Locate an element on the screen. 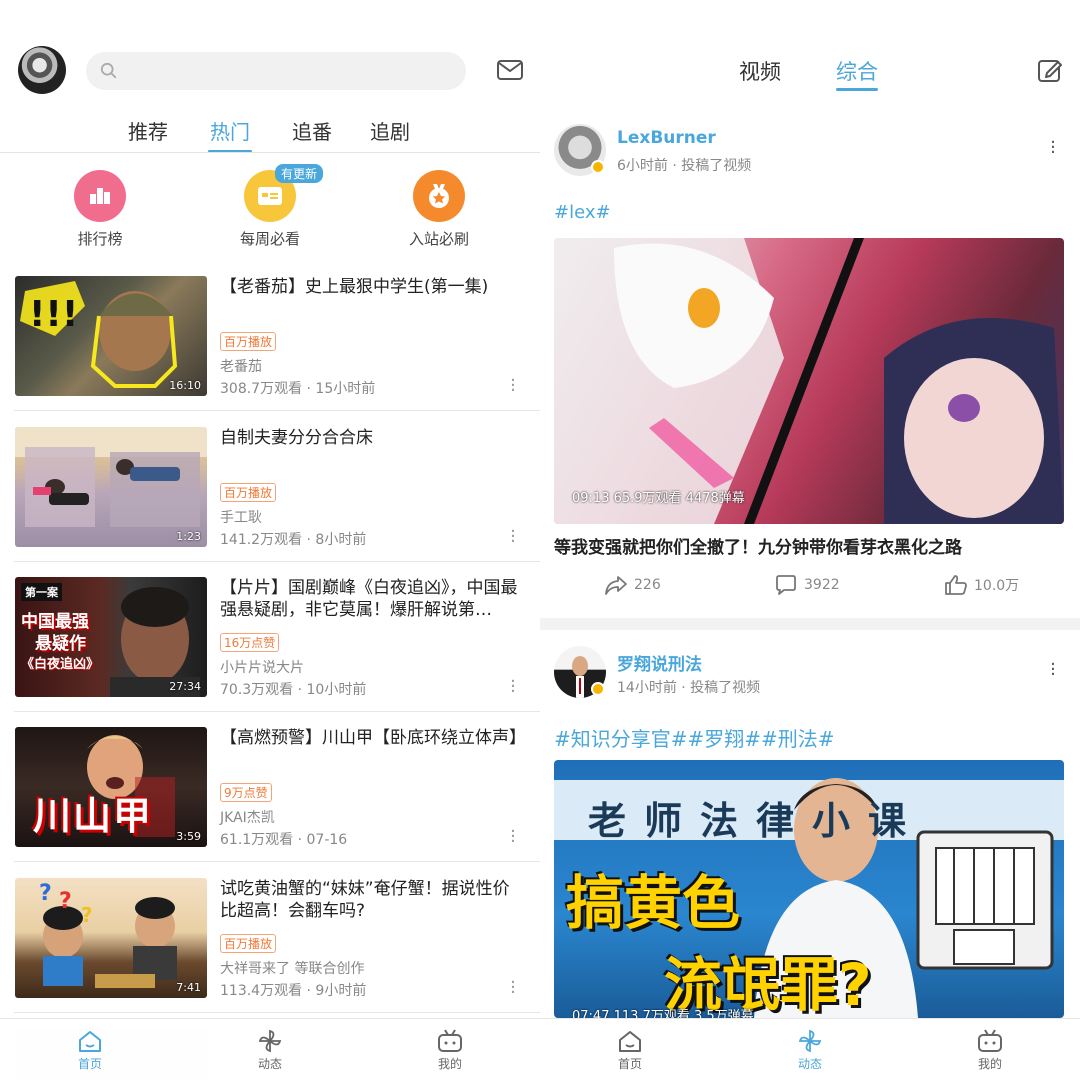 The height and width of the screenshot is (1080, 1080). tab-video: 视频 is located at coordinates (760, 71).